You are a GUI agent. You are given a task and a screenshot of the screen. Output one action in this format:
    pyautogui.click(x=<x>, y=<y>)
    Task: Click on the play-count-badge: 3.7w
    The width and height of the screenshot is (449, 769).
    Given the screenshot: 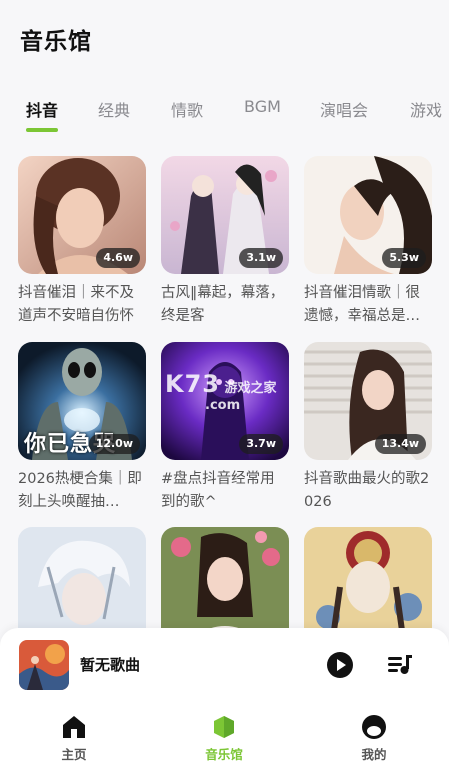 What is the action you would take?
    pyautogui.click(x=261, y=444)
    